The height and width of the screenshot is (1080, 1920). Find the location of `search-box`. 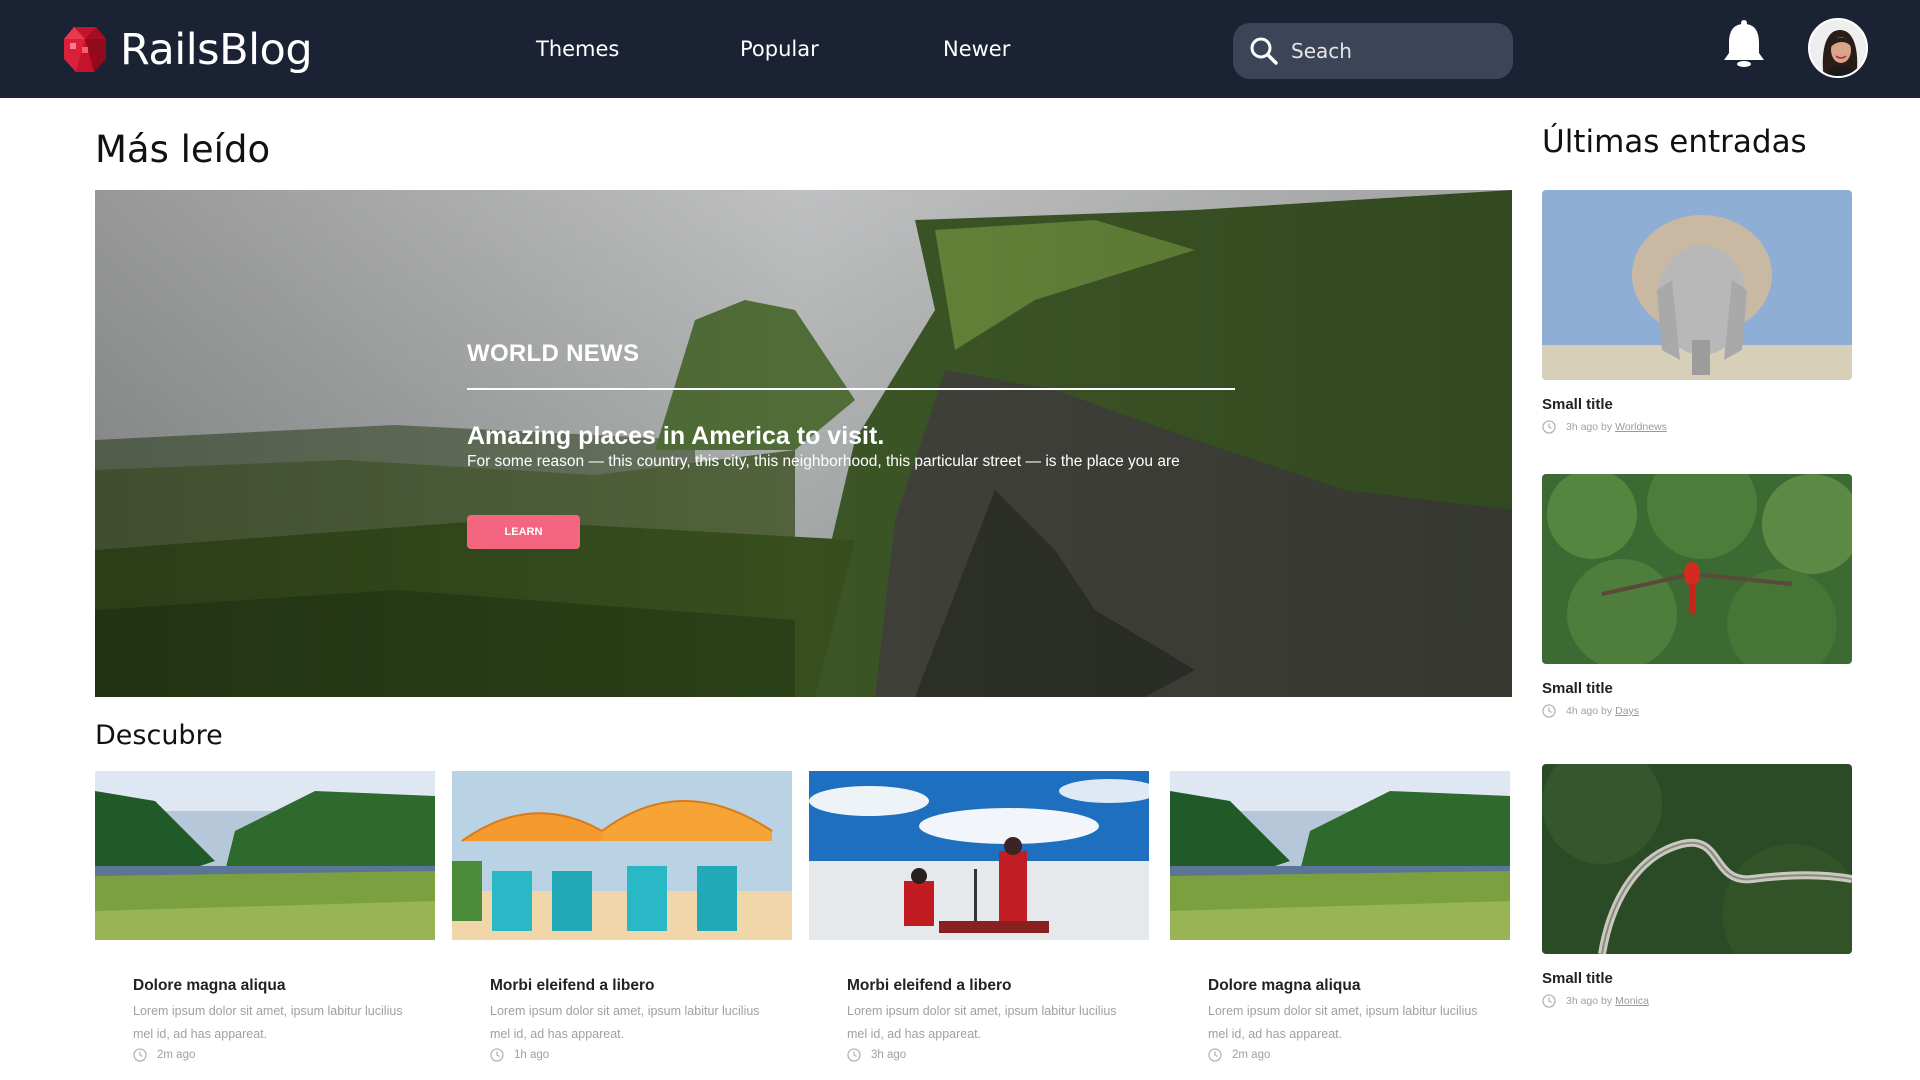

search-box is located at coordinates (1373, 51).